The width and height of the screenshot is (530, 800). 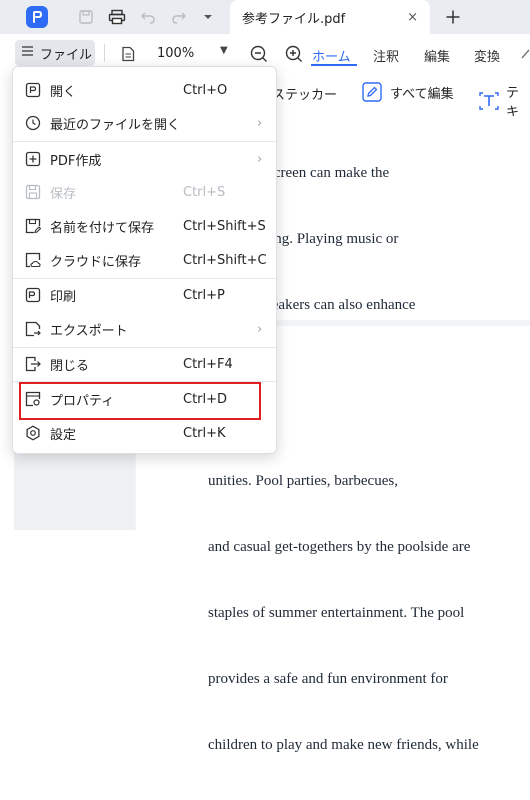 What do you see at coordinates (33, 364) in the screenshot?
I see `close-file-icon` at bounding box center [33, 364].